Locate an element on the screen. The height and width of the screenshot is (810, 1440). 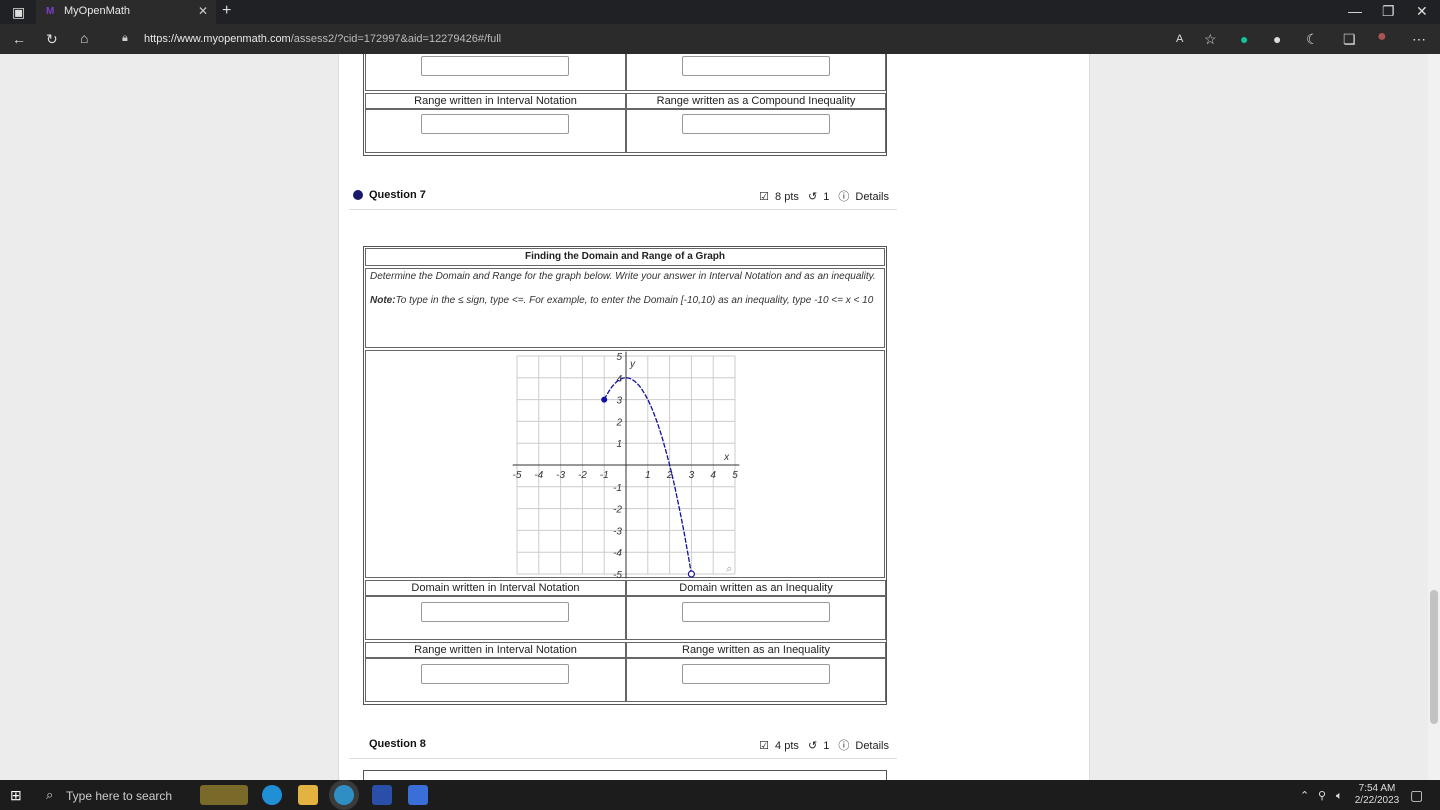
question8-header: Question 8 ☑ 4 pts ↺ 1 ⓘ Details is located at coordinates (623, 745).